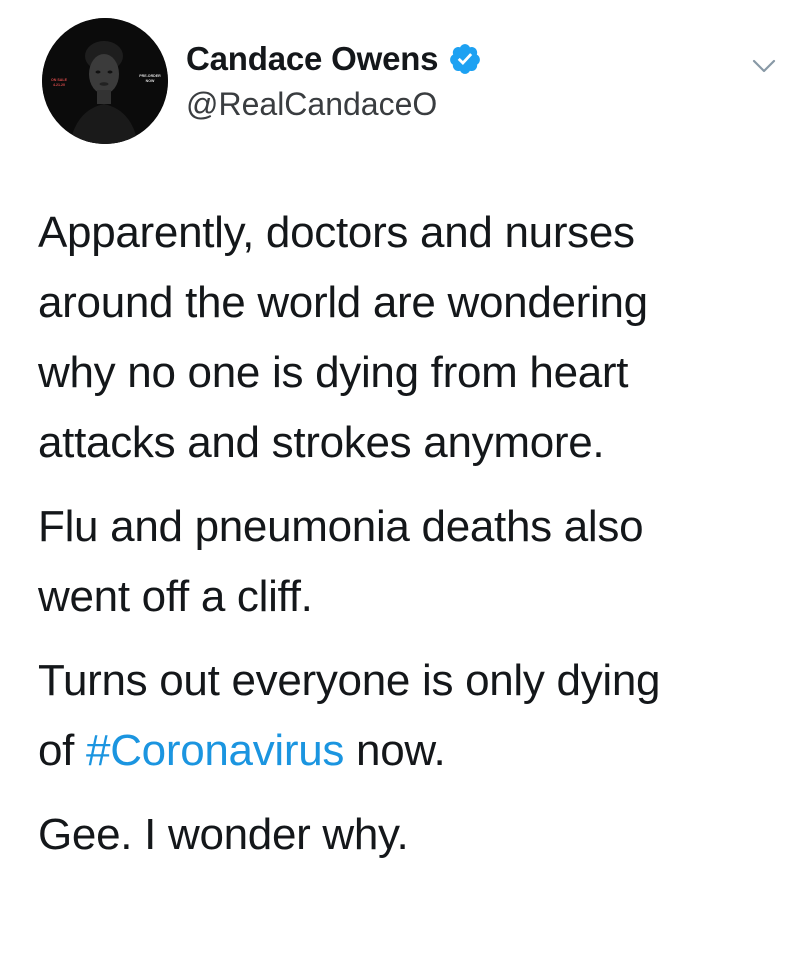 Image resolution: width=794 pixels, height=960 pixels. What do you see at coordinates (59, 80) in the screenshot?
I see `svg-text: ON SALE` at bounding box center [59, 80].